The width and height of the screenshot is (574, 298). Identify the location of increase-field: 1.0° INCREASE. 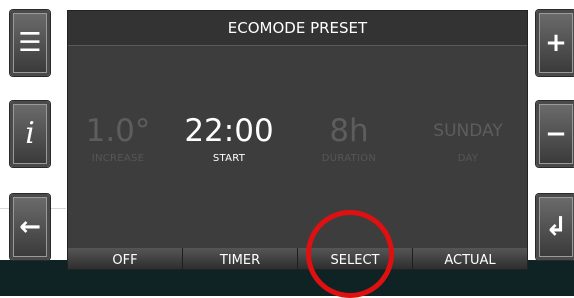
(118, 137).